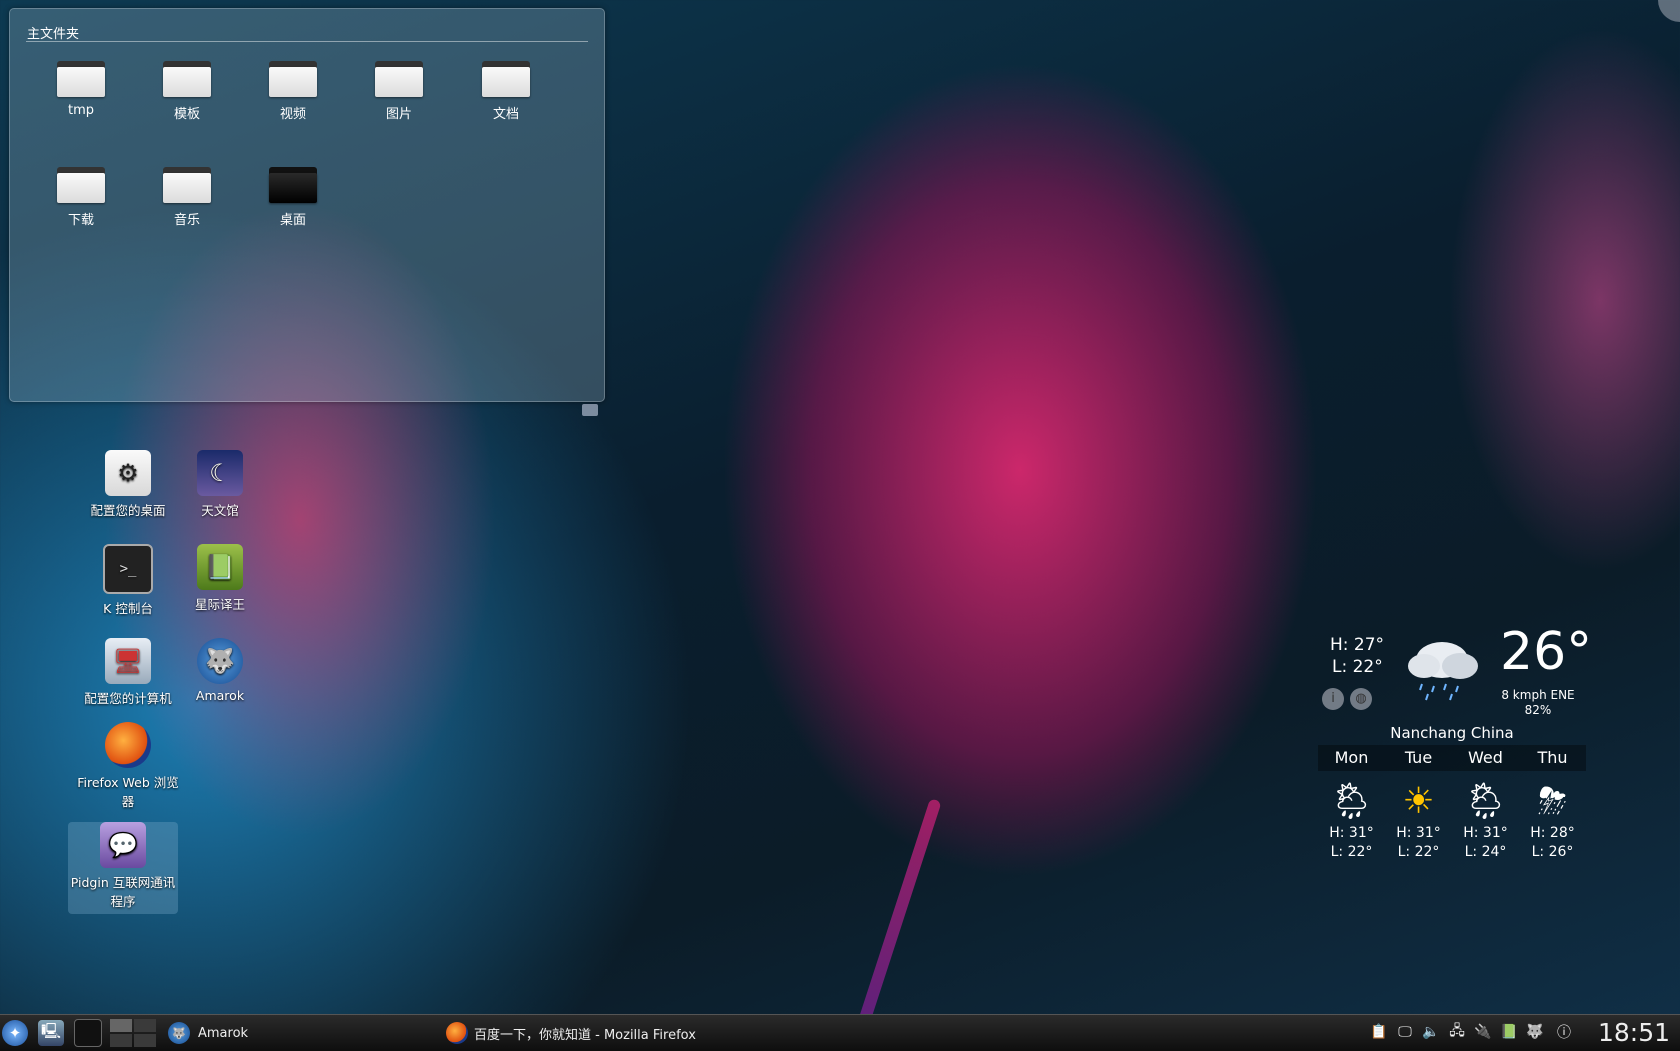  I want to click on desktop-icon-firefox: Firefox Web 浏览器, so click(128, 766).